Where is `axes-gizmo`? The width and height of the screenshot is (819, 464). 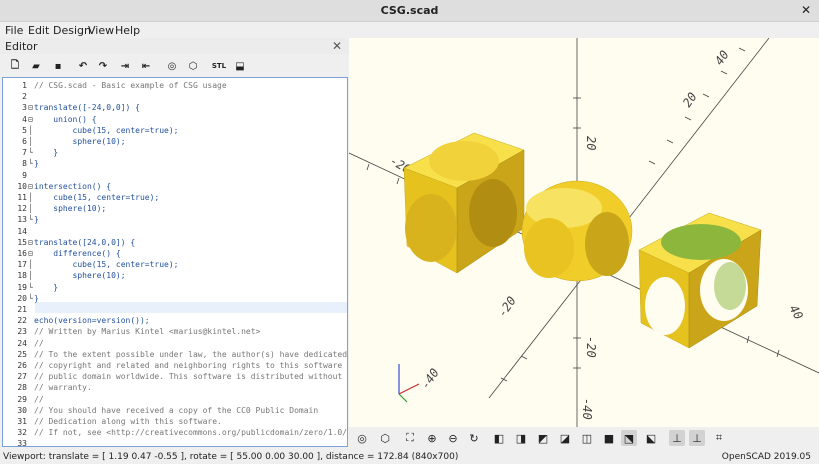 axes-gizmo is located at coordinates (409, 383).